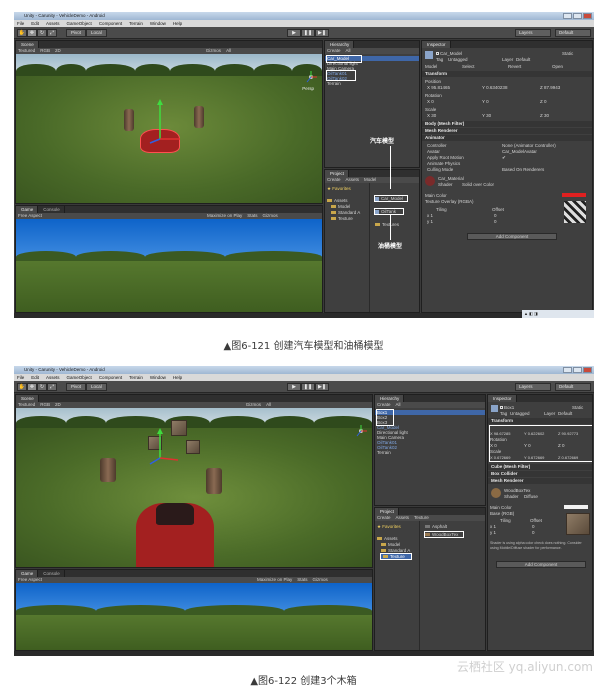 The width and height of the screenshot is (607, 692). I want to click on rotation-y-field: Y 0, so click(485, 101).